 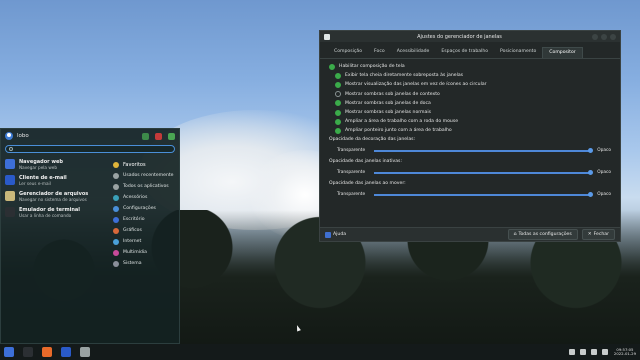 What do you see at coordinates (90, 149) in the screenshot?
I see `search-input` at bounding box center [90, 149].